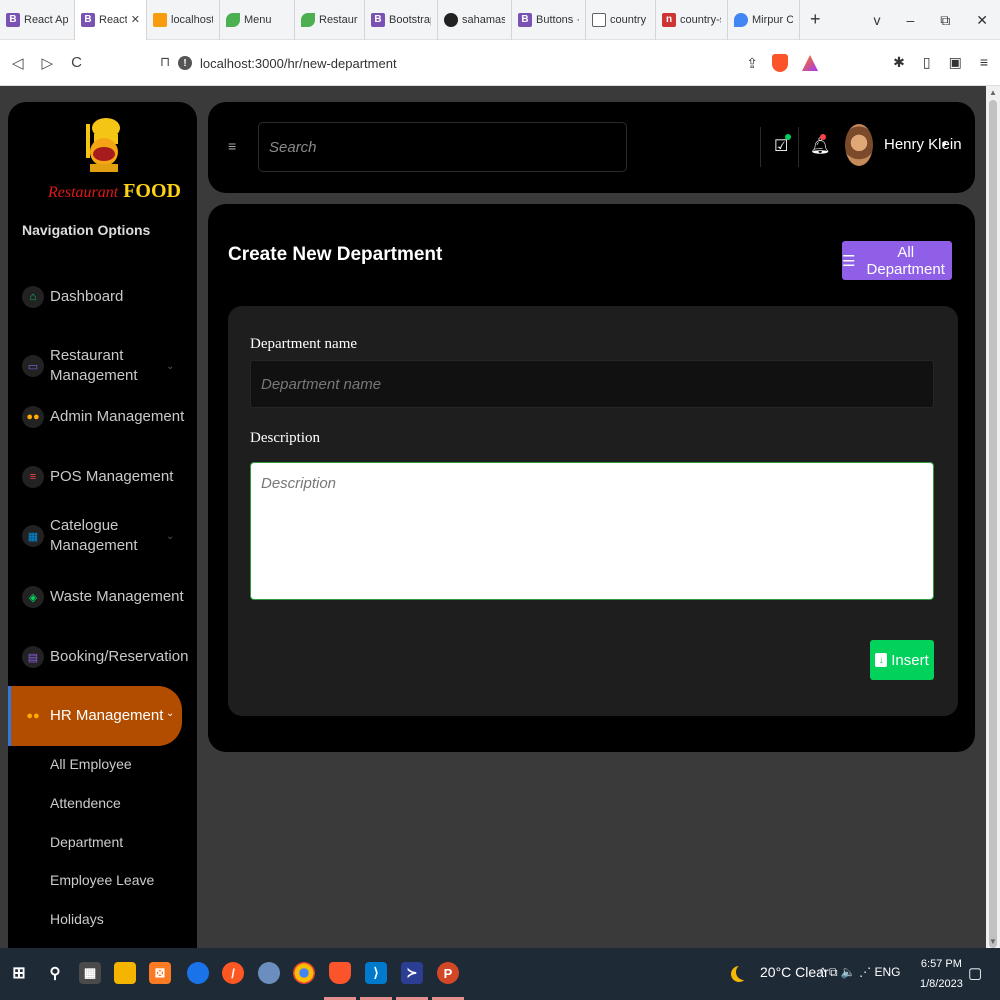 This screenshot has width=1000, height=1000. I want to click on restore-button: ⧉, so click(945, 20).